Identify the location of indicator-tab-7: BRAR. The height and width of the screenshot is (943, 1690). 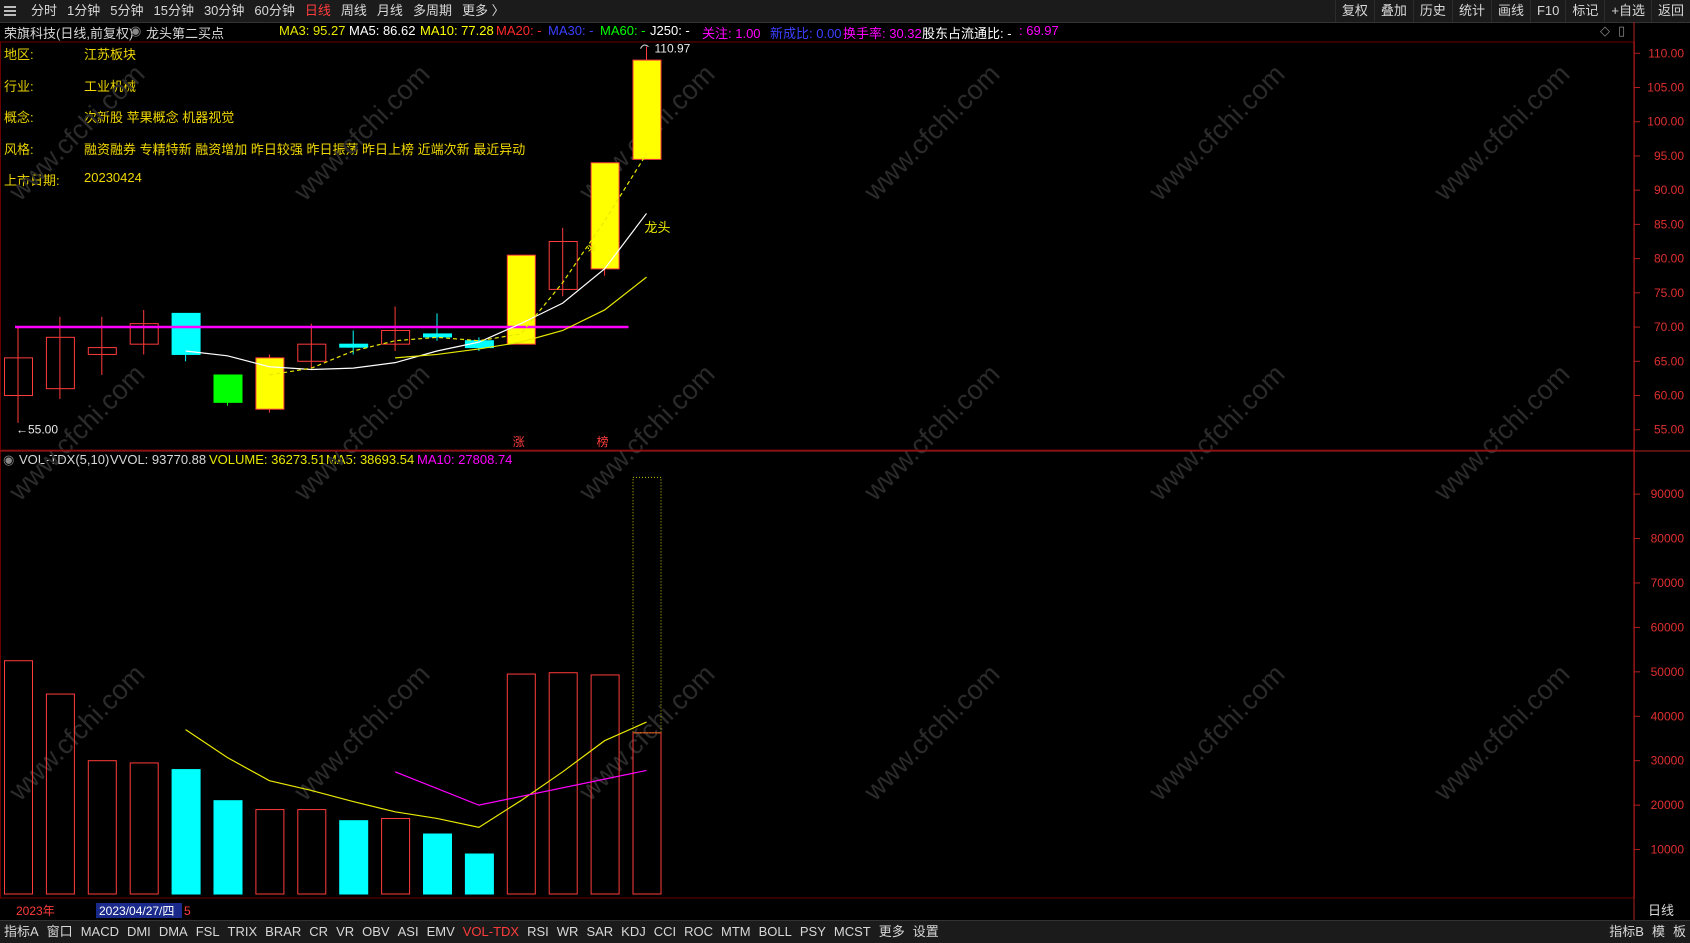
(283, 932).